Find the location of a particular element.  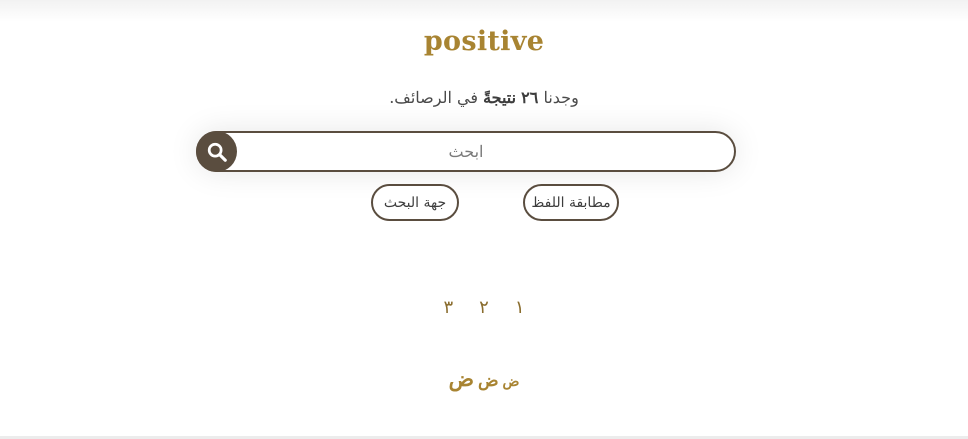

top-shadow is located at coordinates (484, 11).